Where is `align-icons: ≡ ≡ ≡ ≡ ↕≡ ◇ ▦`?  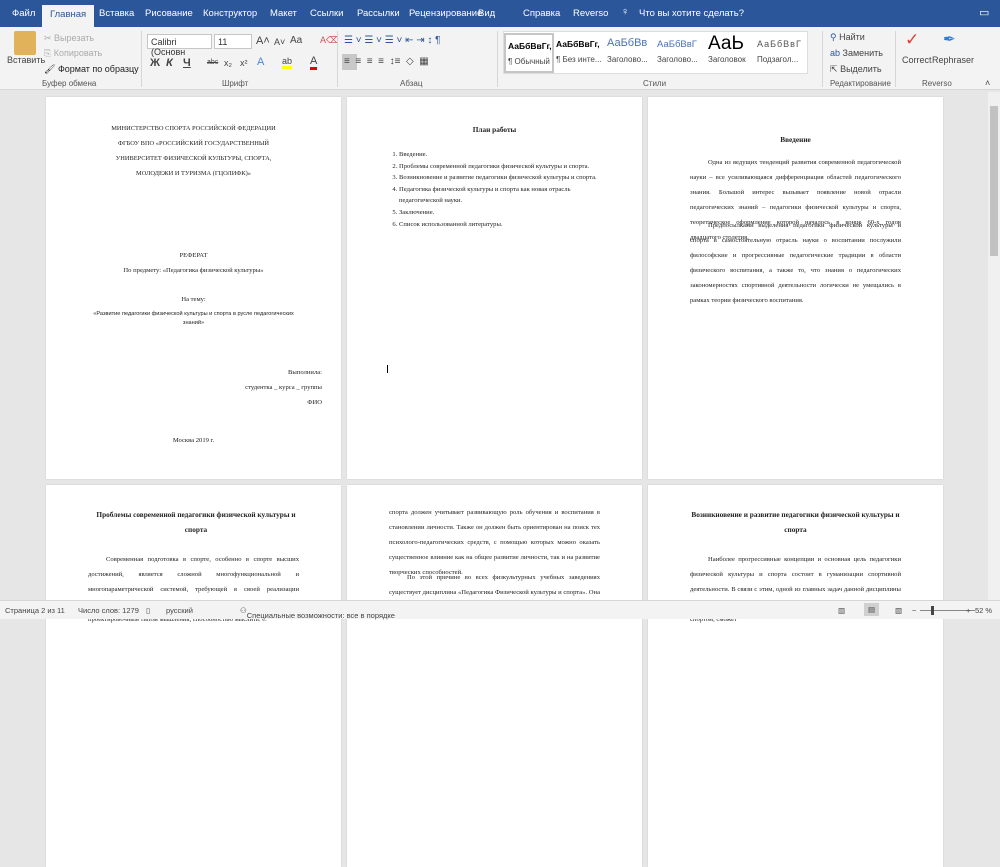
align-icons: ≡ ≡ ≡ ≡ ↕≡ ◇ ▦ is located at coordinates (386, 61).